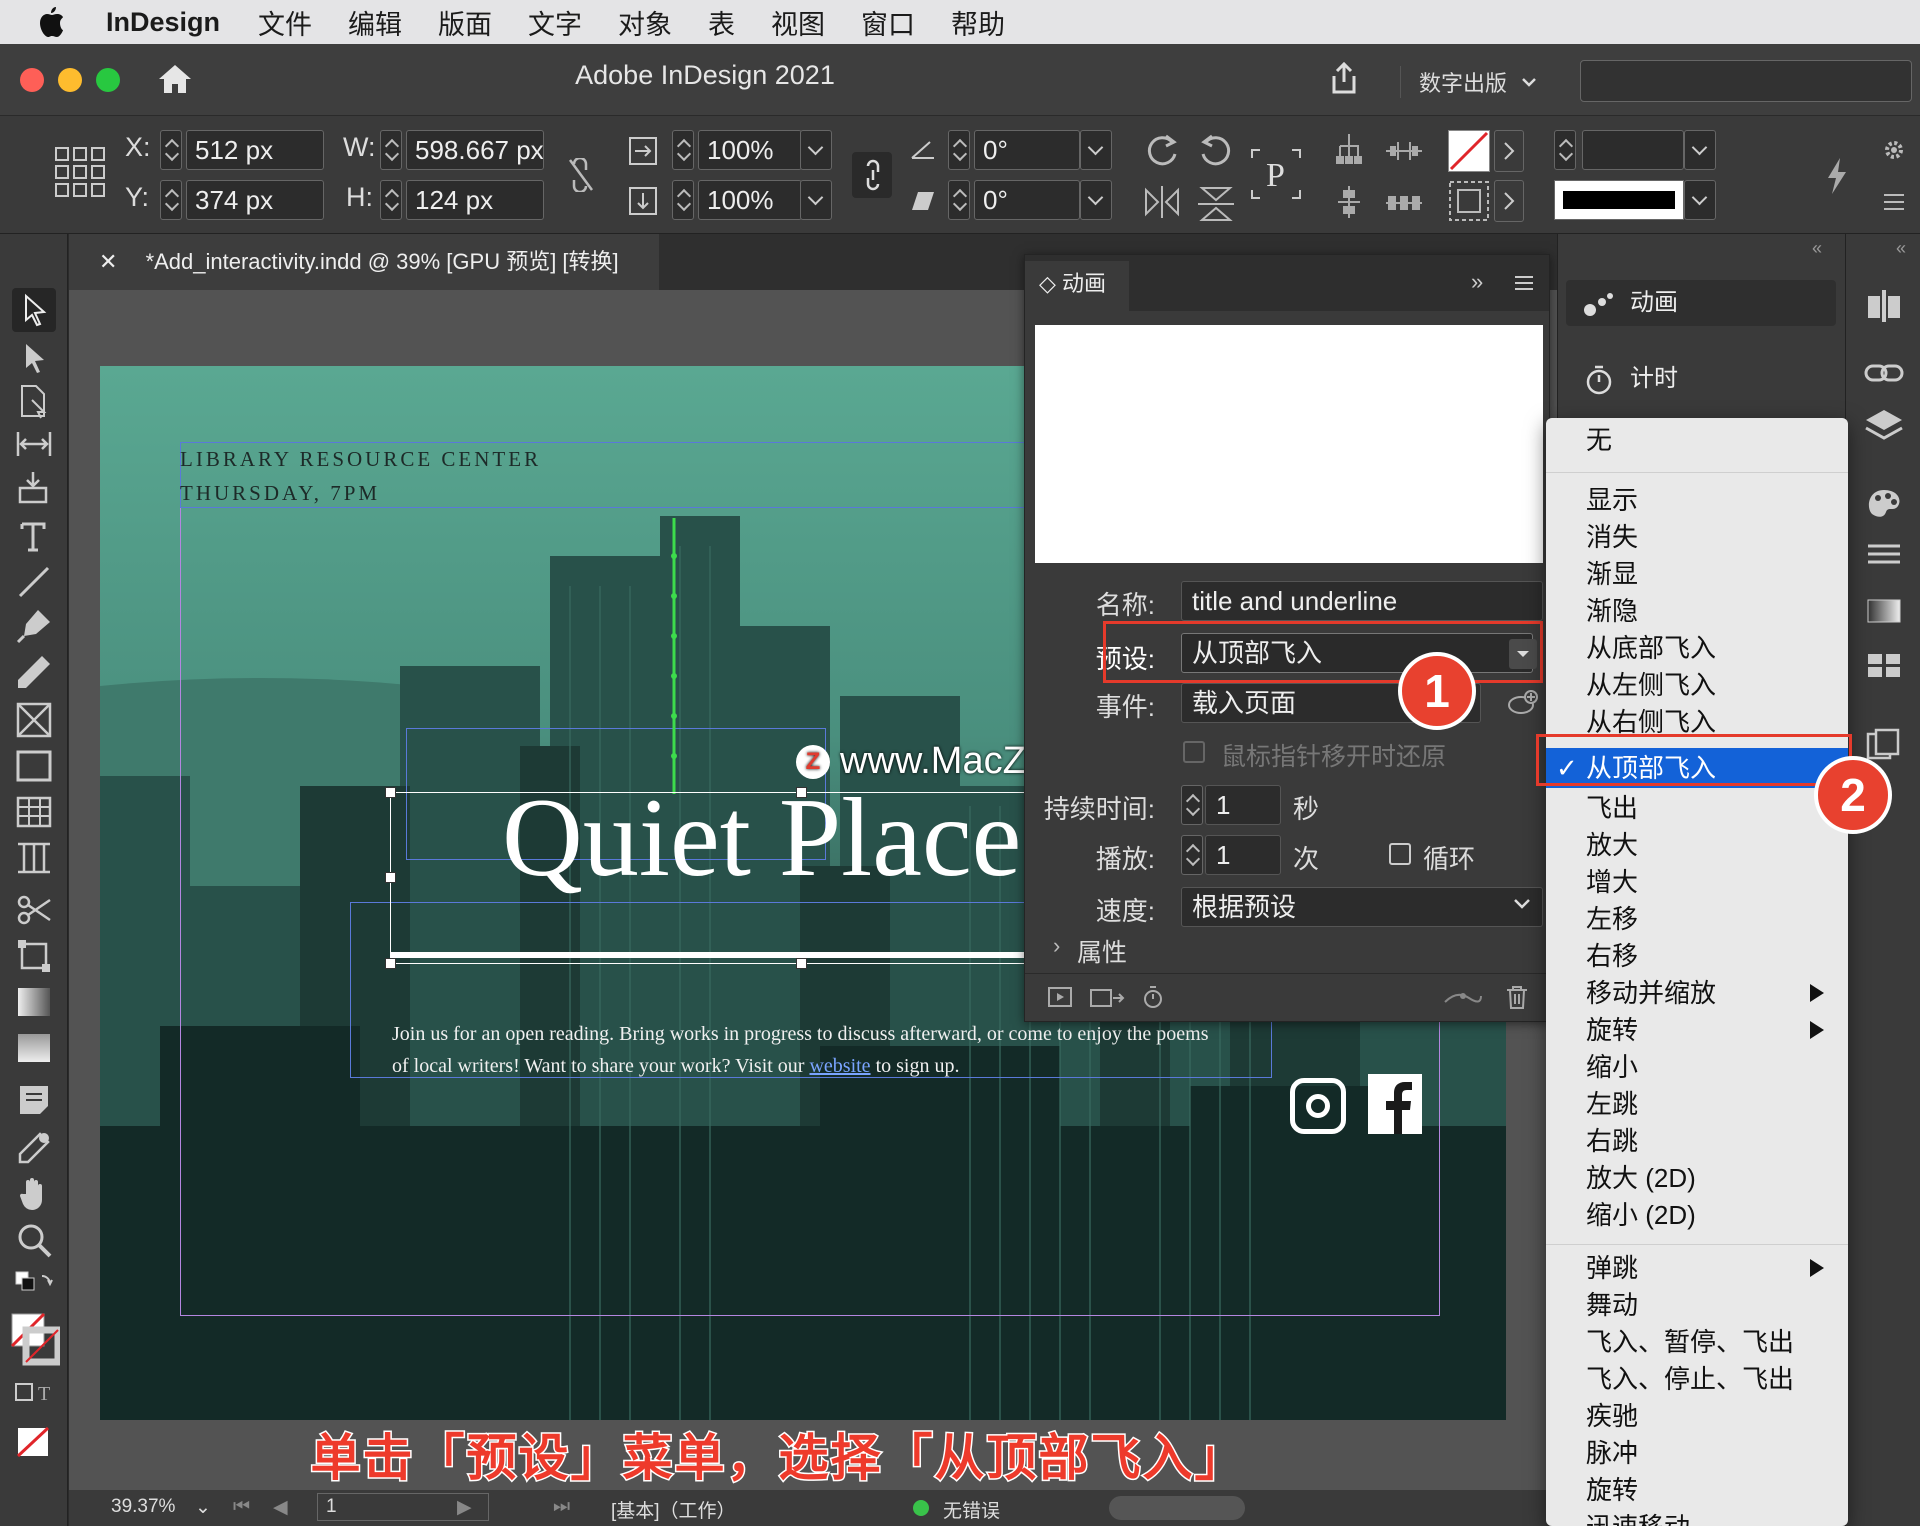  I want to click on fill-stroke-swatch, so click(35, 1339).